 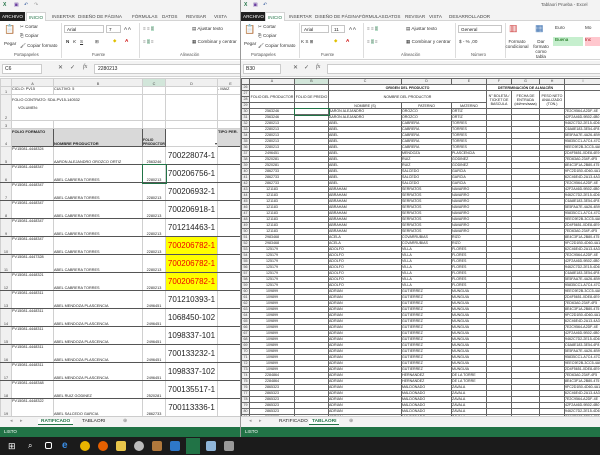 I want to click on folio-cell: 700135517-1, so click(x=191, y=389).